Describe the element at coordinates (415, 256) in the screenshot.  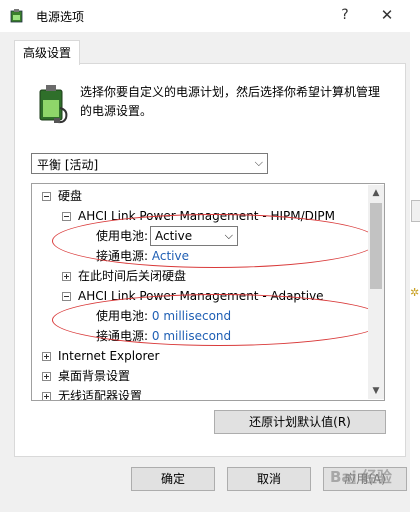
I see `background-window-edge` at that location.